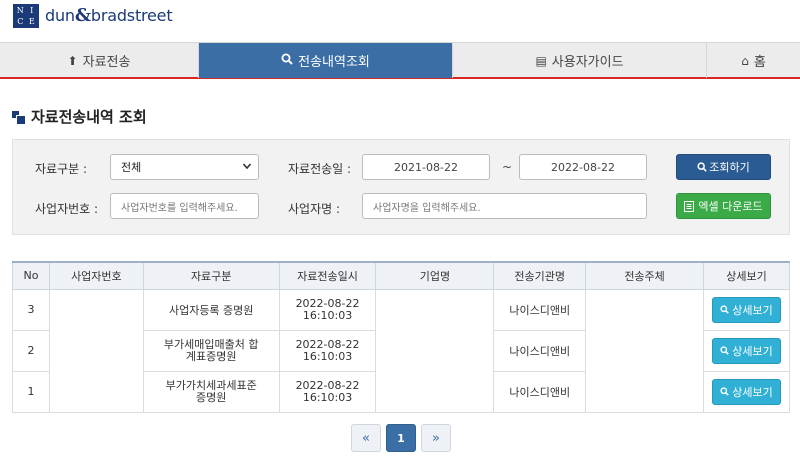 This screenshot has height=456, width=800. What do you see at coordinates (131, 15) in the screenshot?
I see `brand-part: bradstreet` at bounding box center [131, 15].